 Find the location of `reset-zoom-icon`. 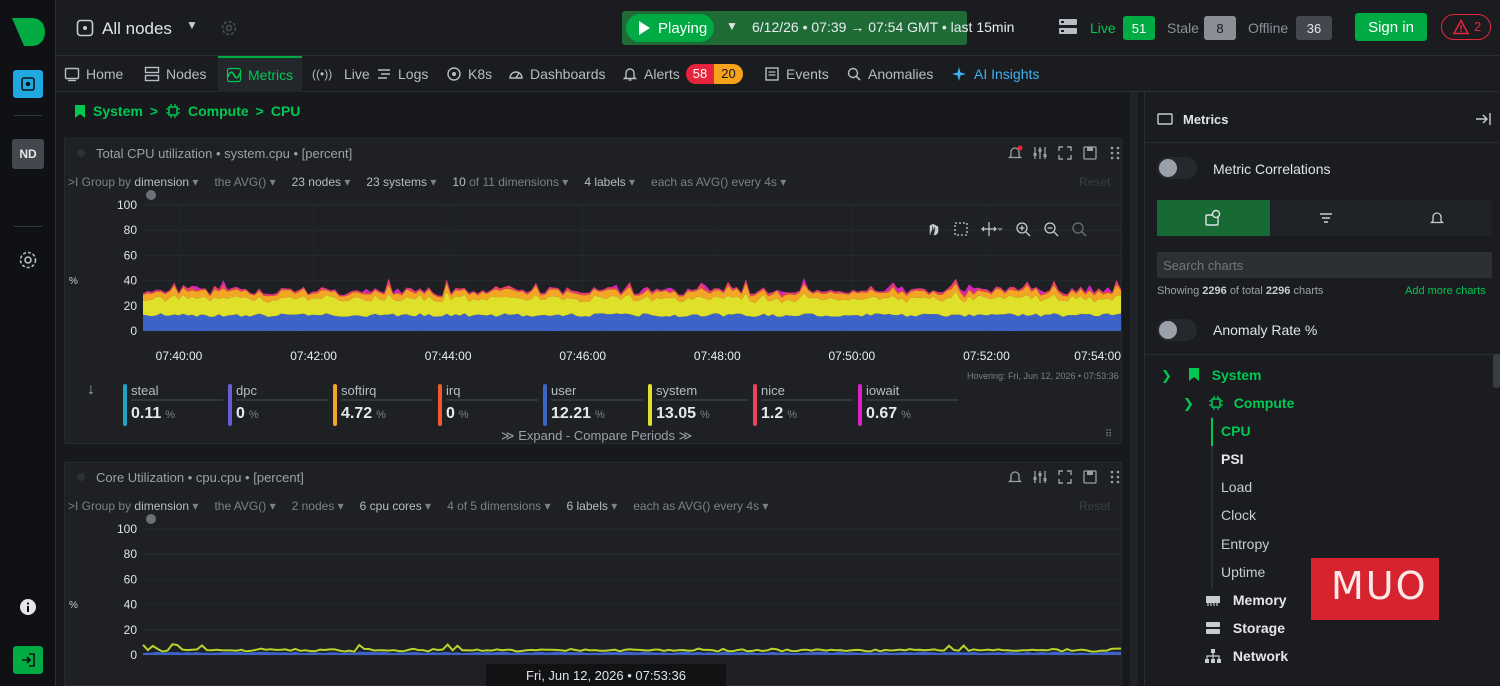

reset-zoom-icon is located at coordinates (1079, 229).